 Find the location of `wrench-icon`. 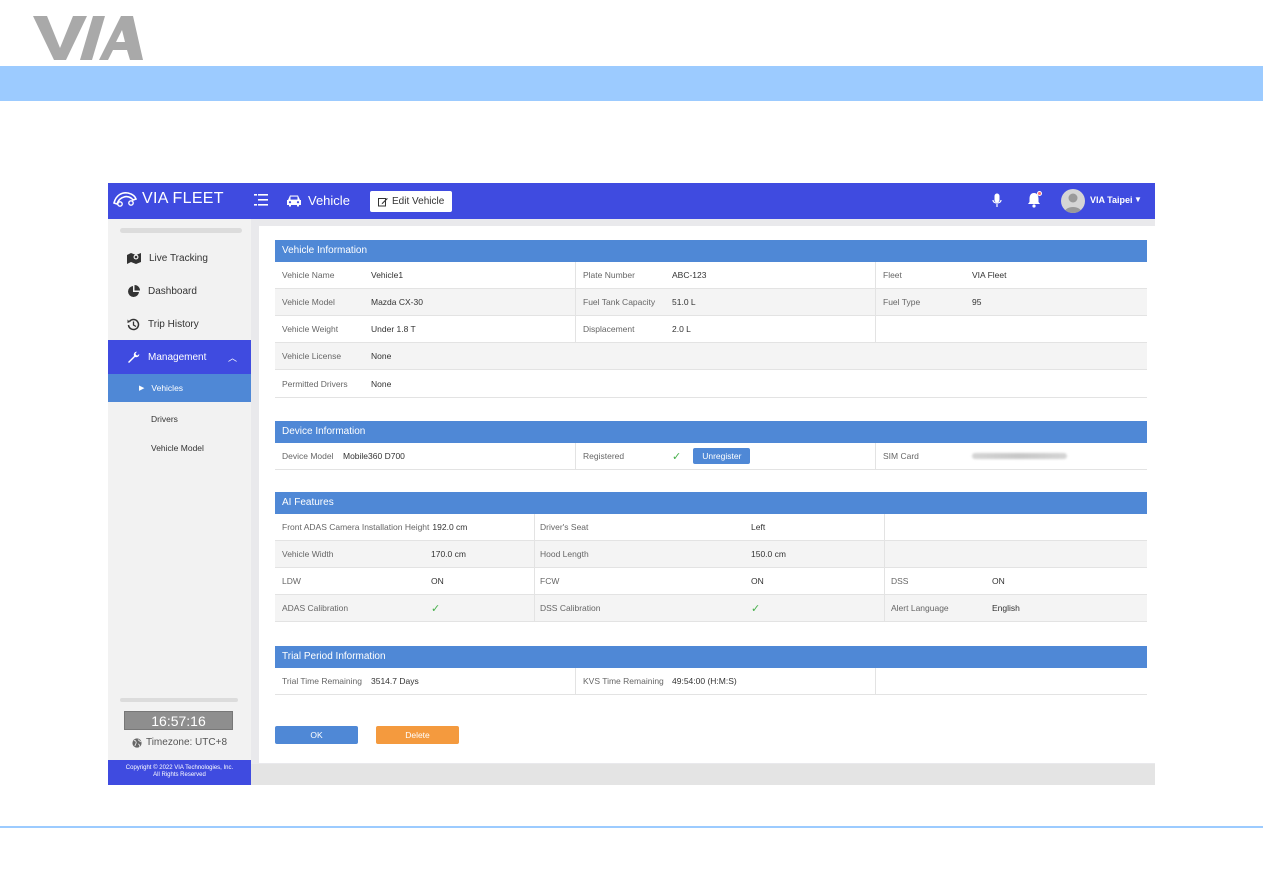

wrench-icon is located at coordinates (134, 357).